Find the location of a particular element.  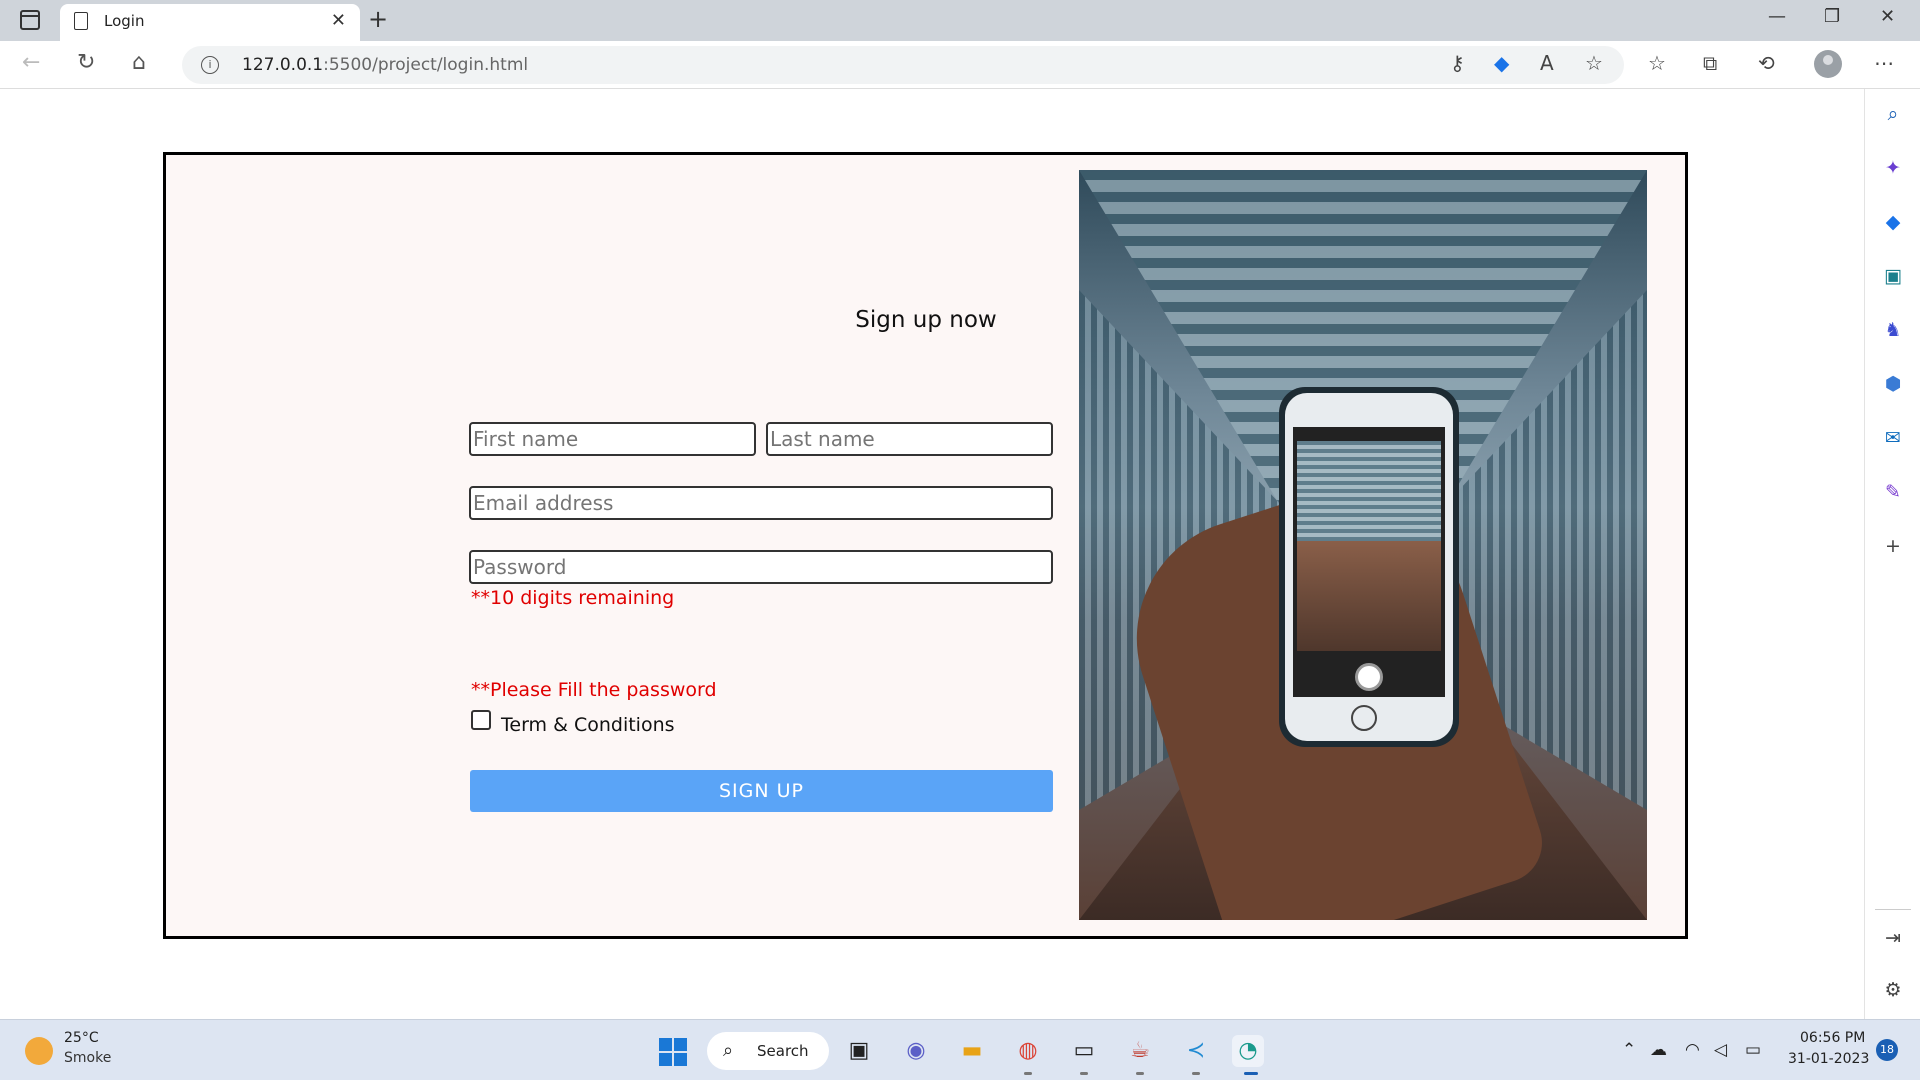

address-bar: i 127.0.0.1:5500/project/login.html is located at coordinates (903, 65).